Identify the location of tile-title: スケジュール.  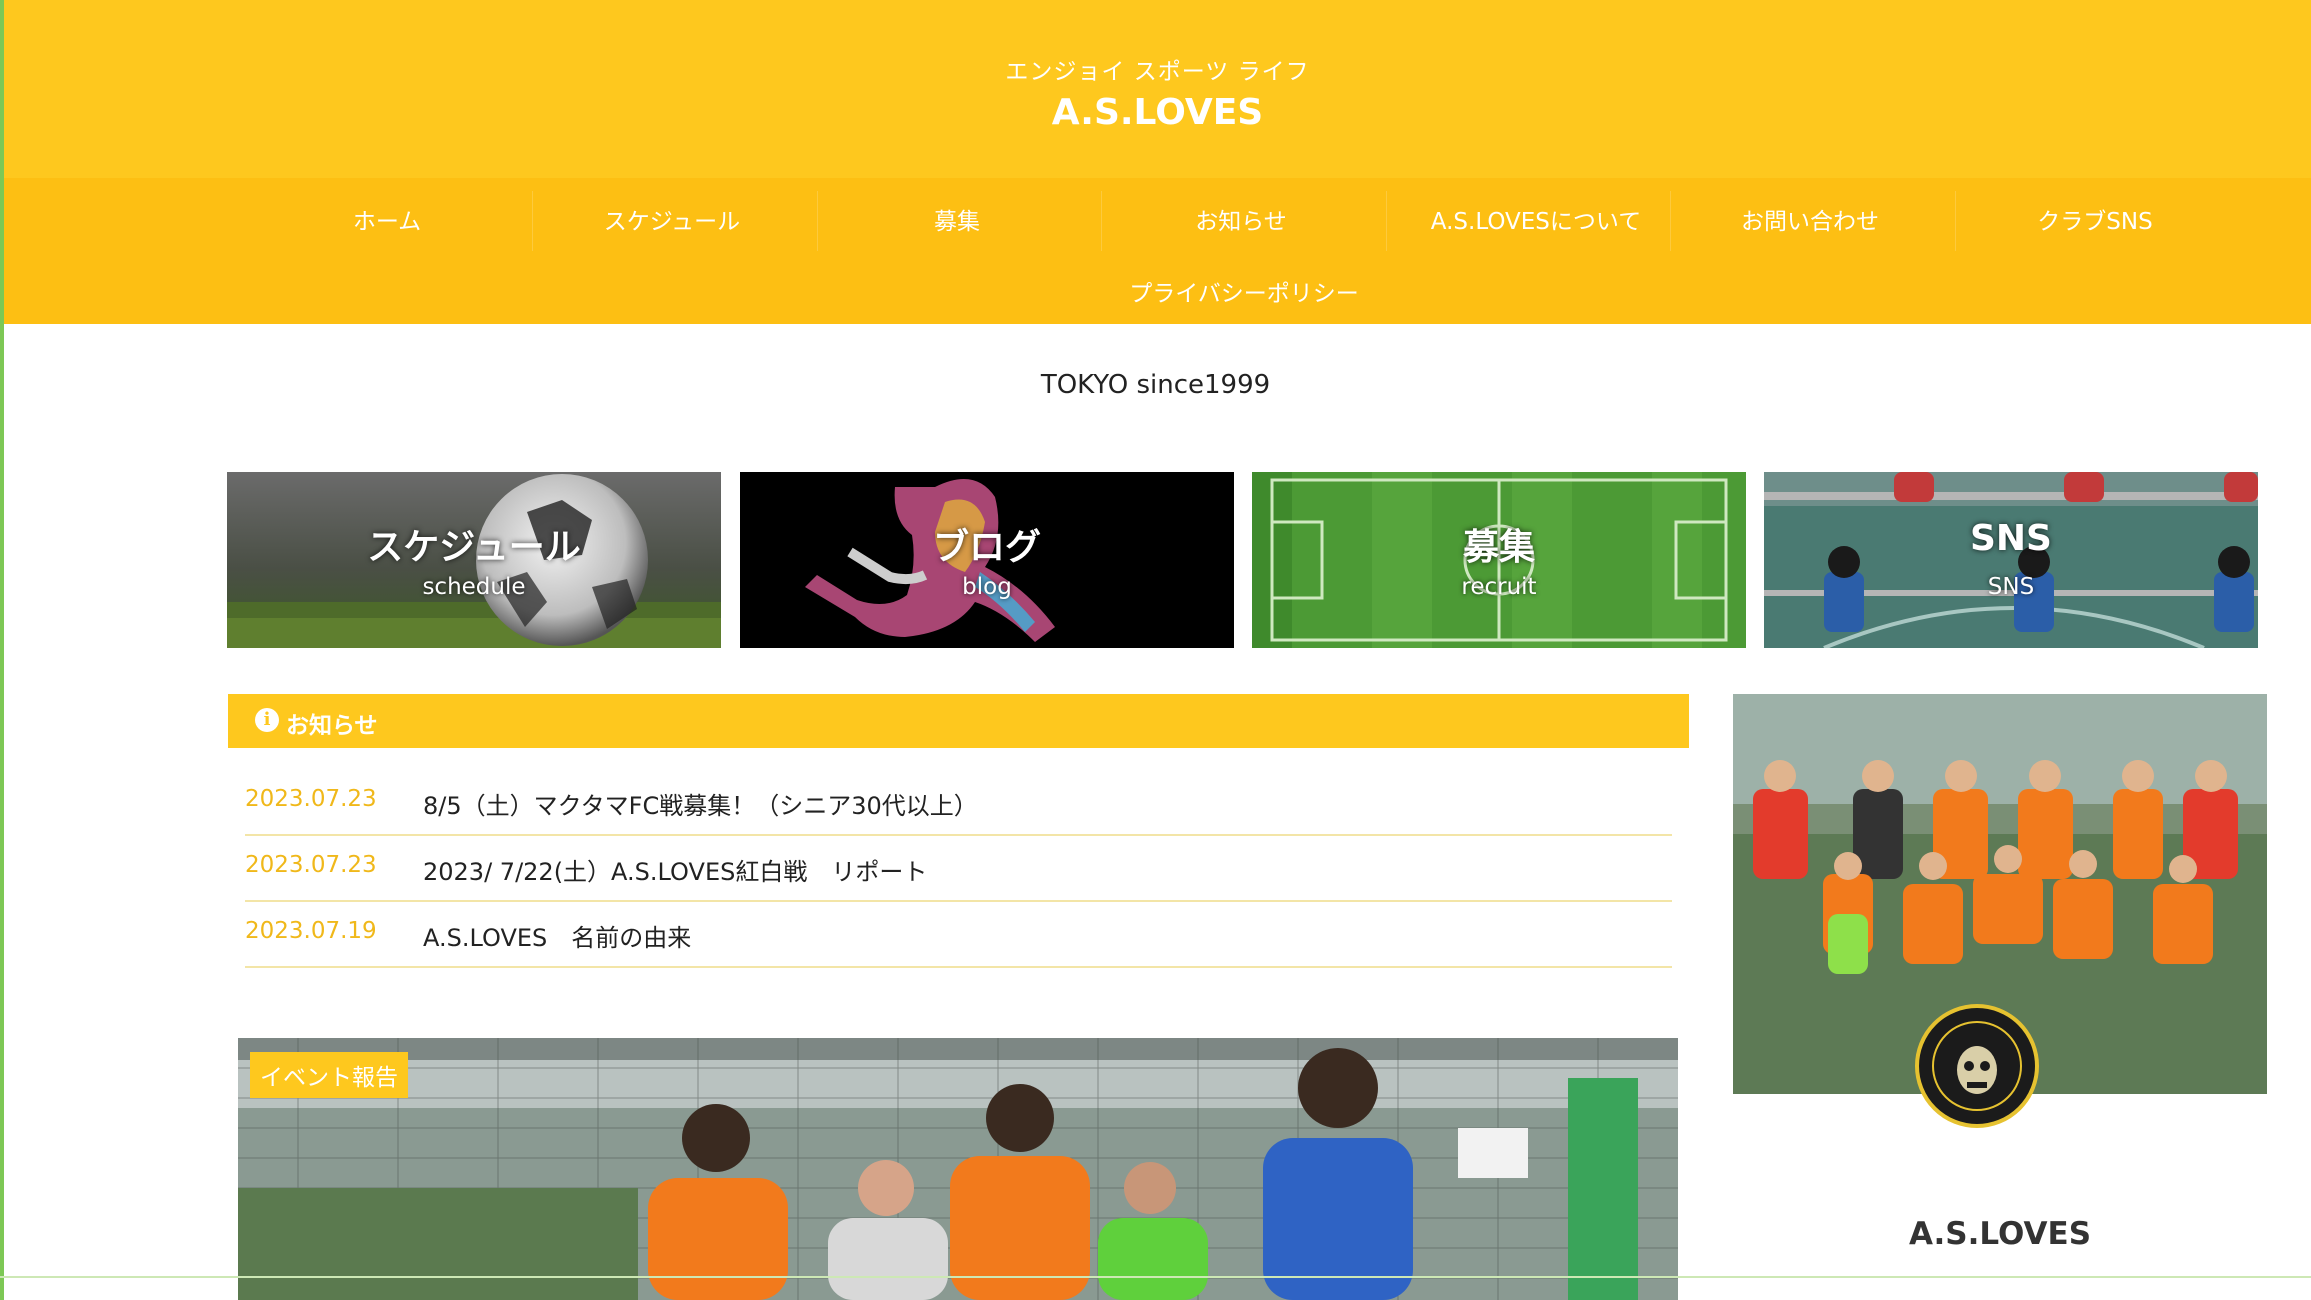
(474, 547).